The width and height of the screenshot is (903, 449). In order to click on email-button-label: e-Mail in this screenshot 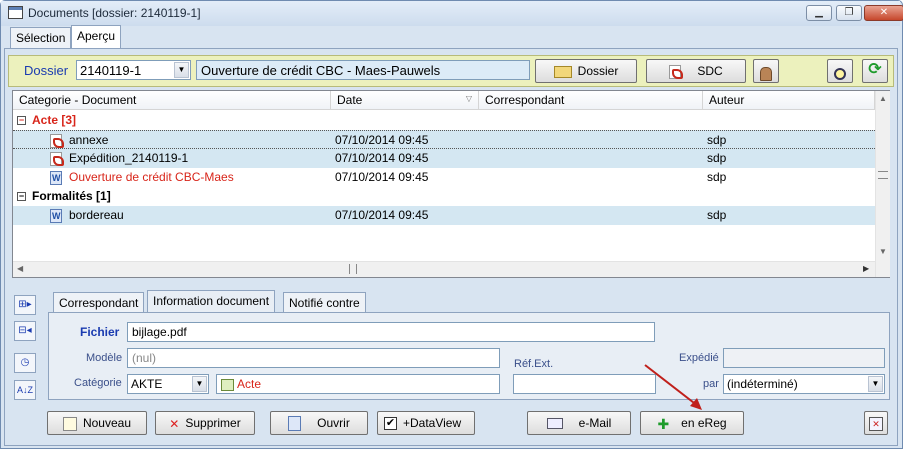, I will do `click(595, 423)`.